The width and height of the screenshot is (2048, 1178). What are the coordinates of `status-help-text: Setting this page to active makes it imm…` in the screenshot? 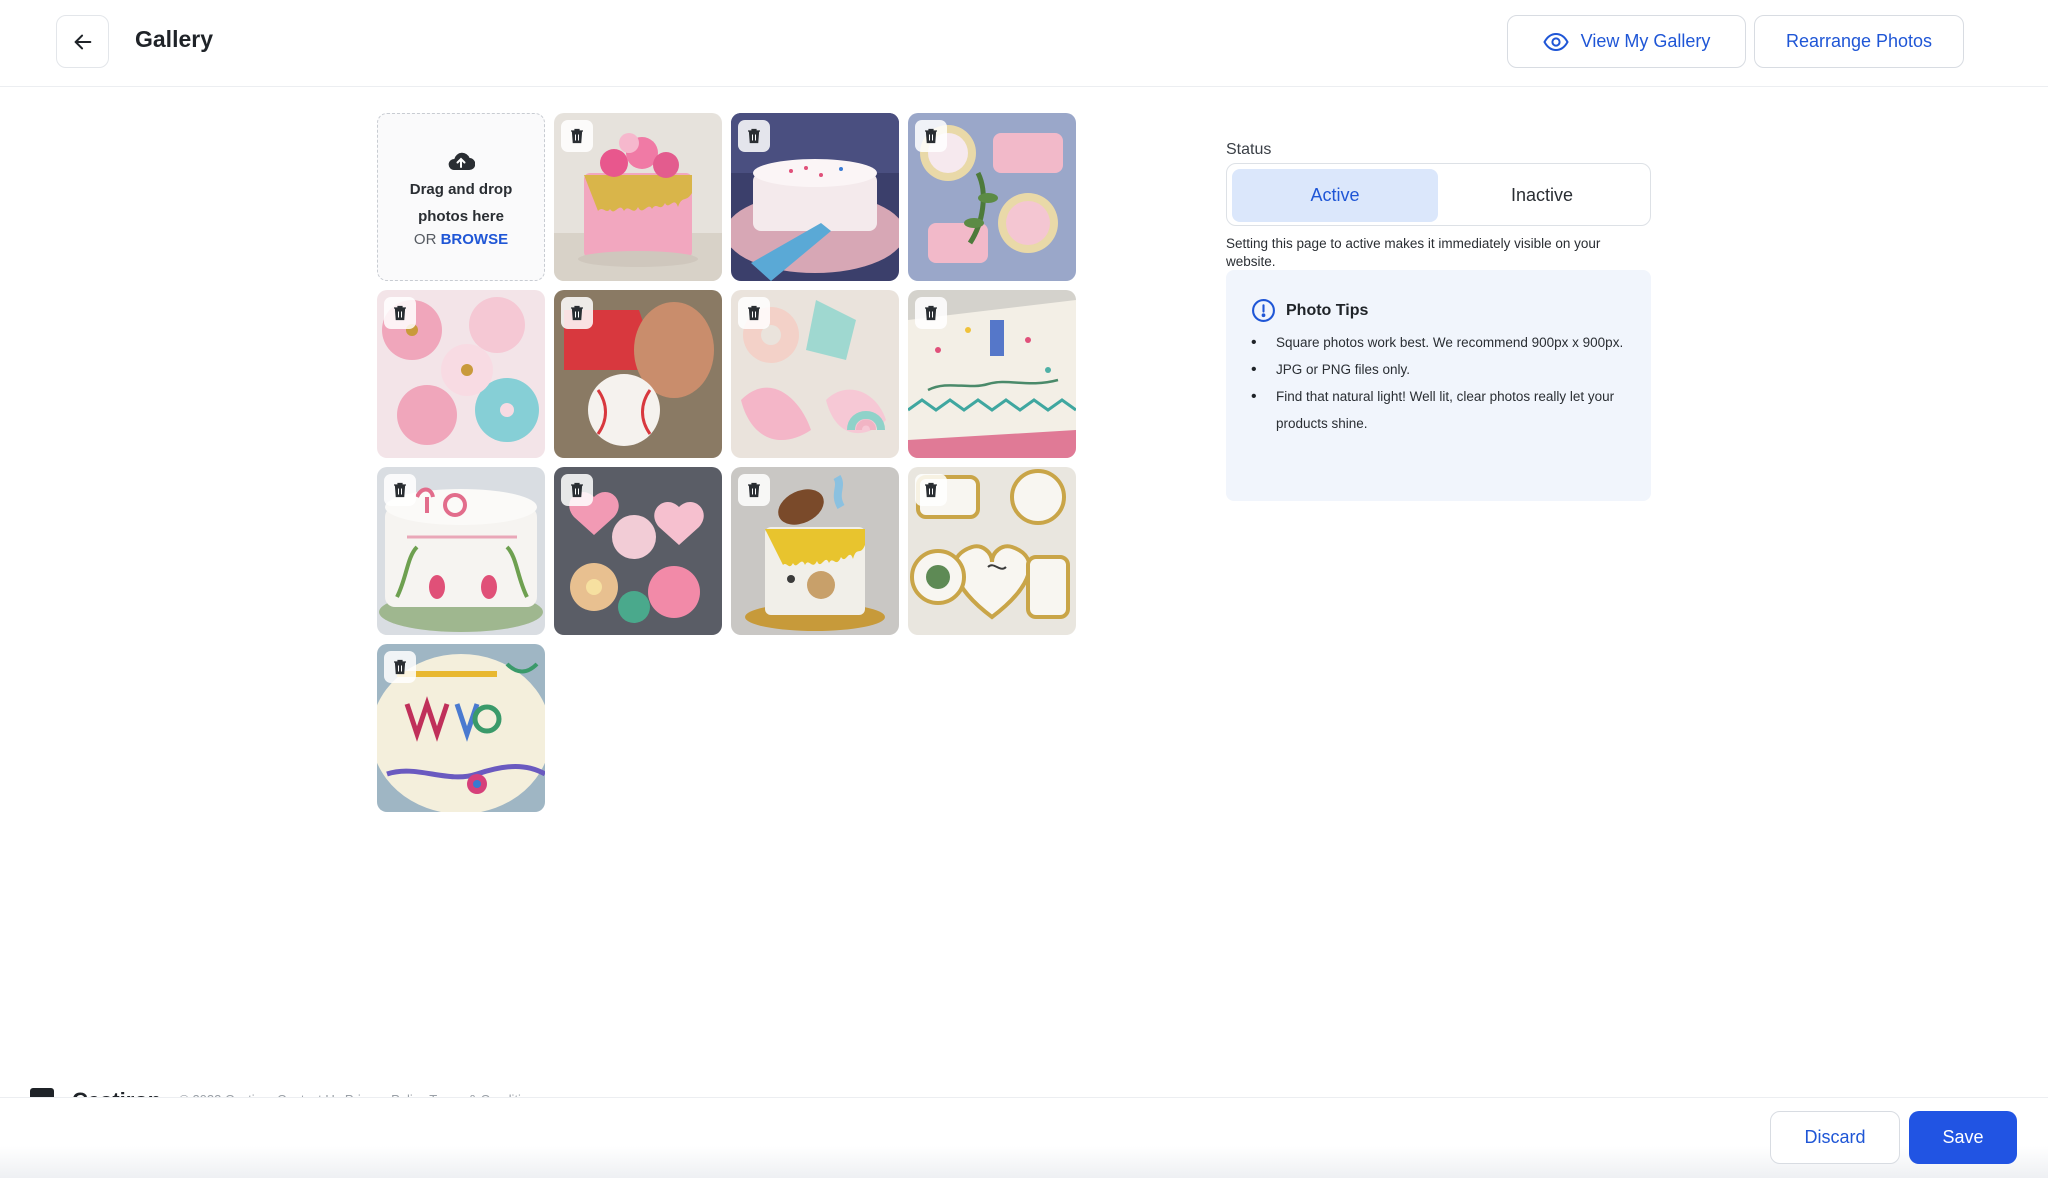 It's located at (1413, 252).